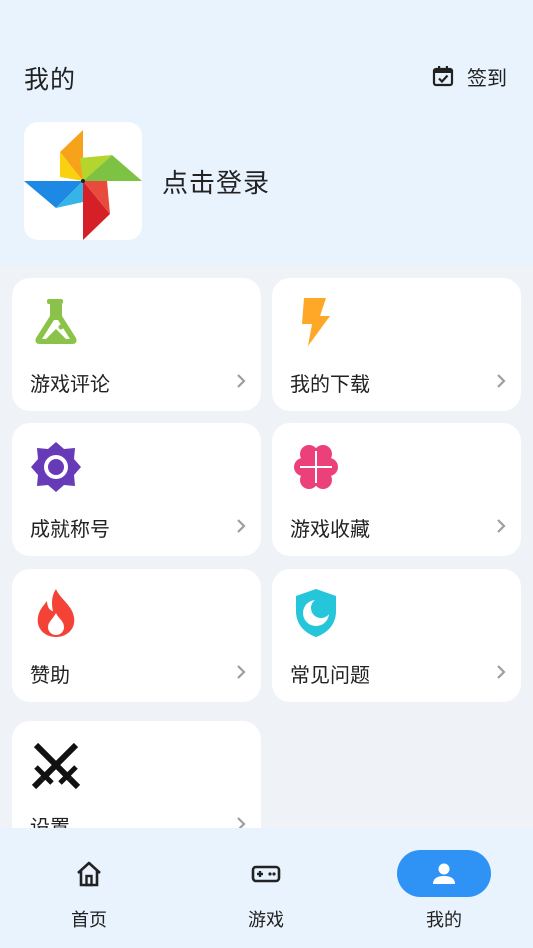 This screenshot has height=948, width=533. What do you see at coordinates (136, 489) in the screenshot?
I see `card-achievements: 成就称号` at bounding box center [136, 489].